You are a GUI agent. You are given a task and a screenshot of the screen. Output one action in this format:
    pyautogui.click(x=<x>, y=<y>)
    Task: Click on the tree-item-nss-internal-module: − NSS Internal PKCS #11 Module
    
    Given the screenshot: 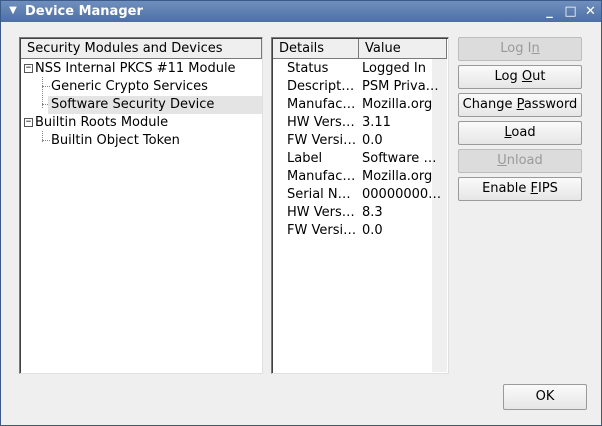 What is the action you would take?
    pyautogui.click(x=141, y=69)
    